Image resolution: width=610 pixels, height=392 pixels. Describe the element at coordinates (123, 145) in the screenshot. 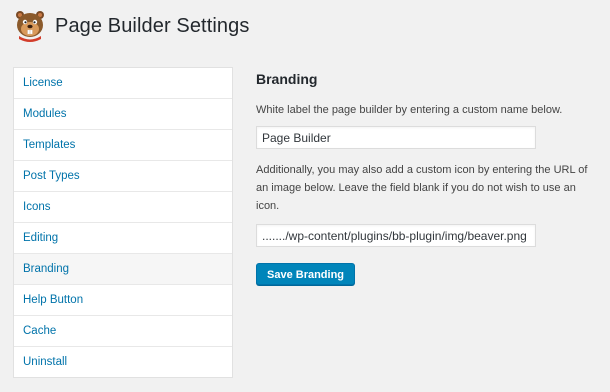

I see `sidebar-item-templates: Templates` at that location.